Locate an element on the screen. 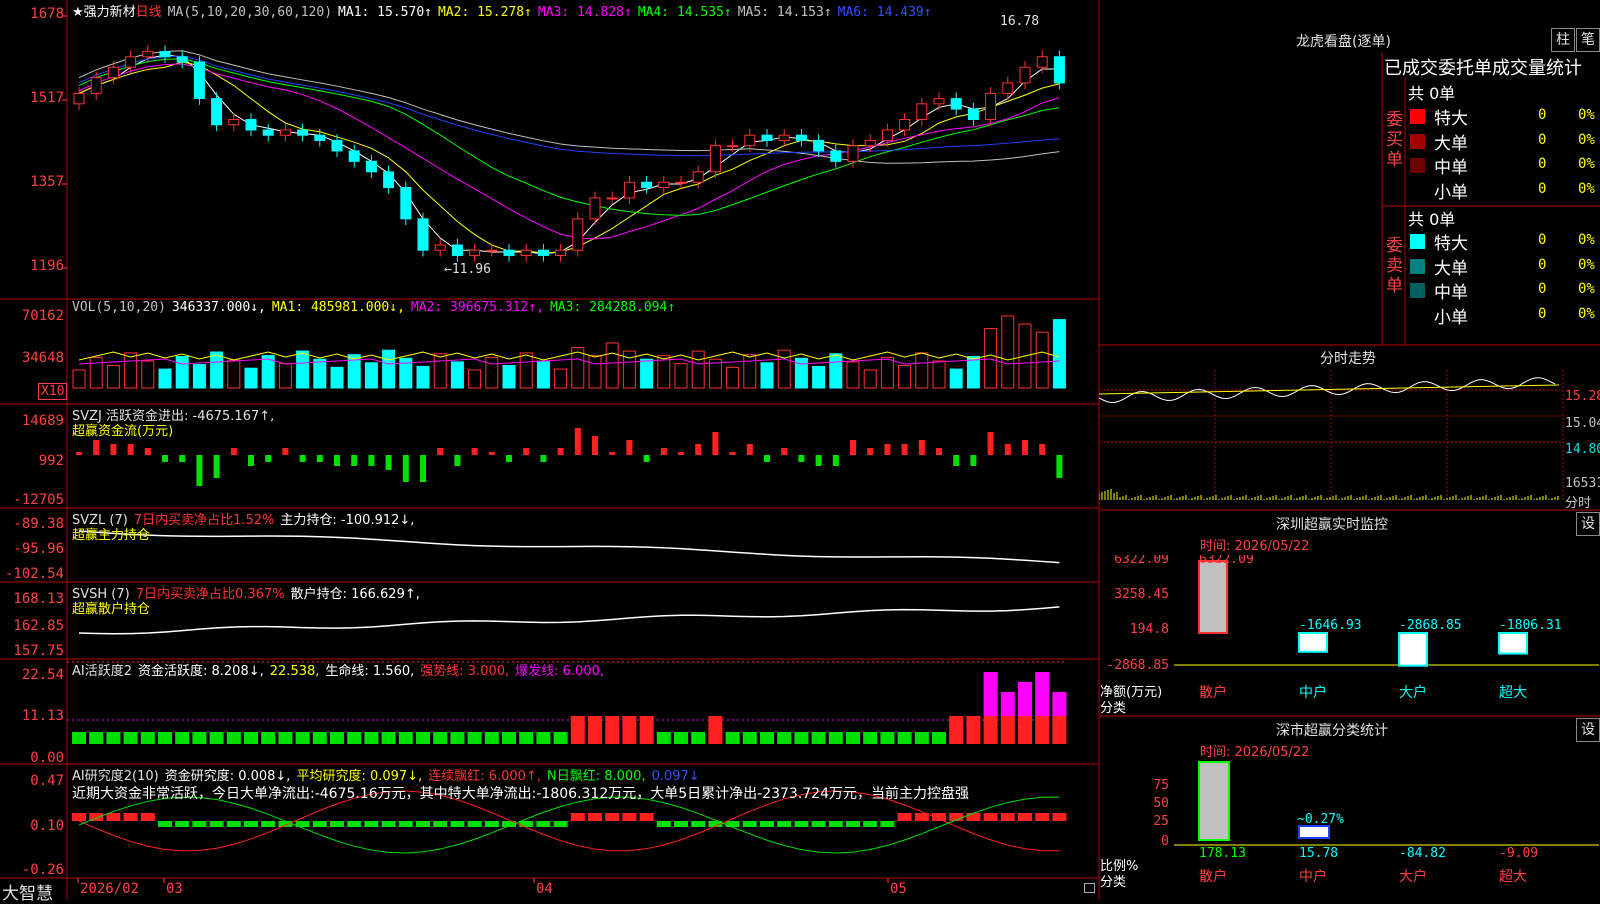  stock-name: ★强力新材 is located at coordinates (104, 12).